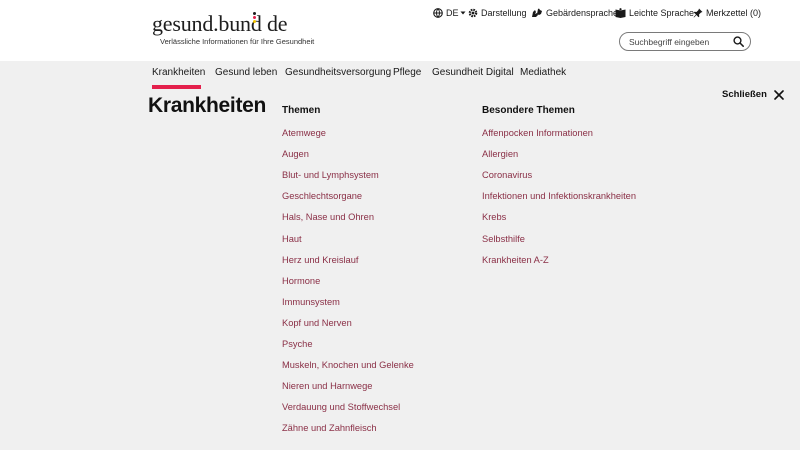 This screenshot has height=450, width=800. Describe the element at coordinates (322, 196) in the screenshot. I see `menu-link: Geschlechtsorgane` at that location.